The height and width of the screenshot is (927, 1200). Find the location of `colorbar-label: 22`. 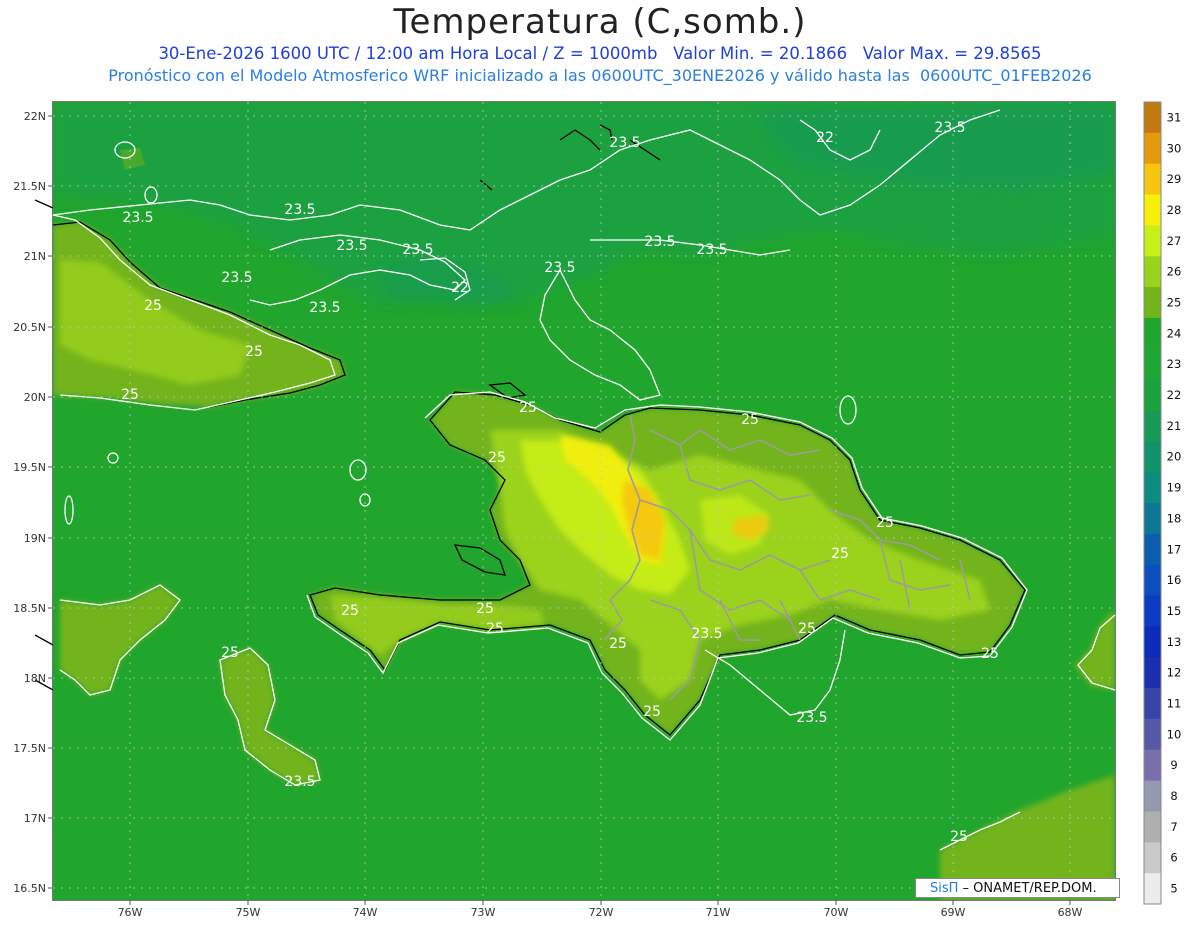

colorbar-label: 22 is located at coordinates (1174, 395).